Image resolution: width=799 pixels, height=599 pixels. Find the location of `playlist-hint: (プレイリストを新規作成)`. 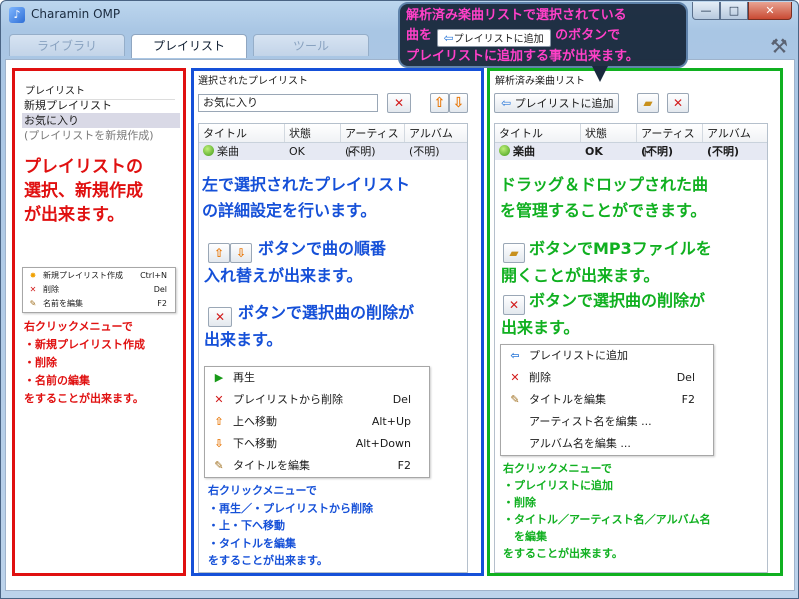

playlist-hint: (プレイリストを新規作成) is located at coordinates (89, 135).